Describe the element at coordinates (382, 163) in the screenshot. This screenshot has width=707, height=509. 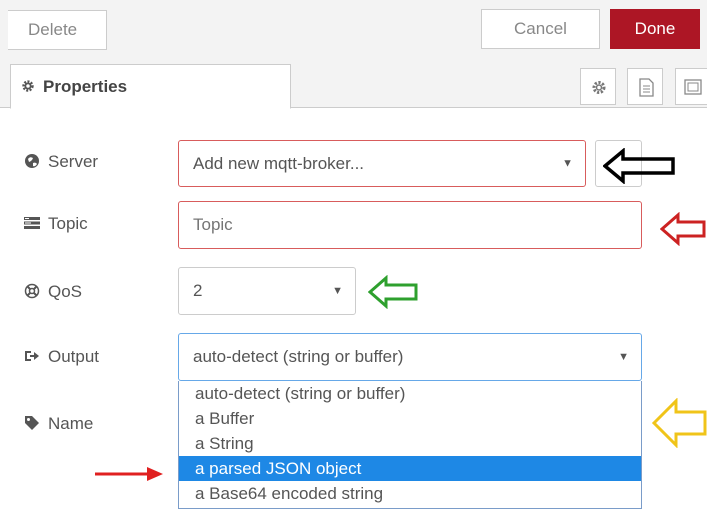
I see `server-select: Add new mqtt-broker... ▼` at that location.